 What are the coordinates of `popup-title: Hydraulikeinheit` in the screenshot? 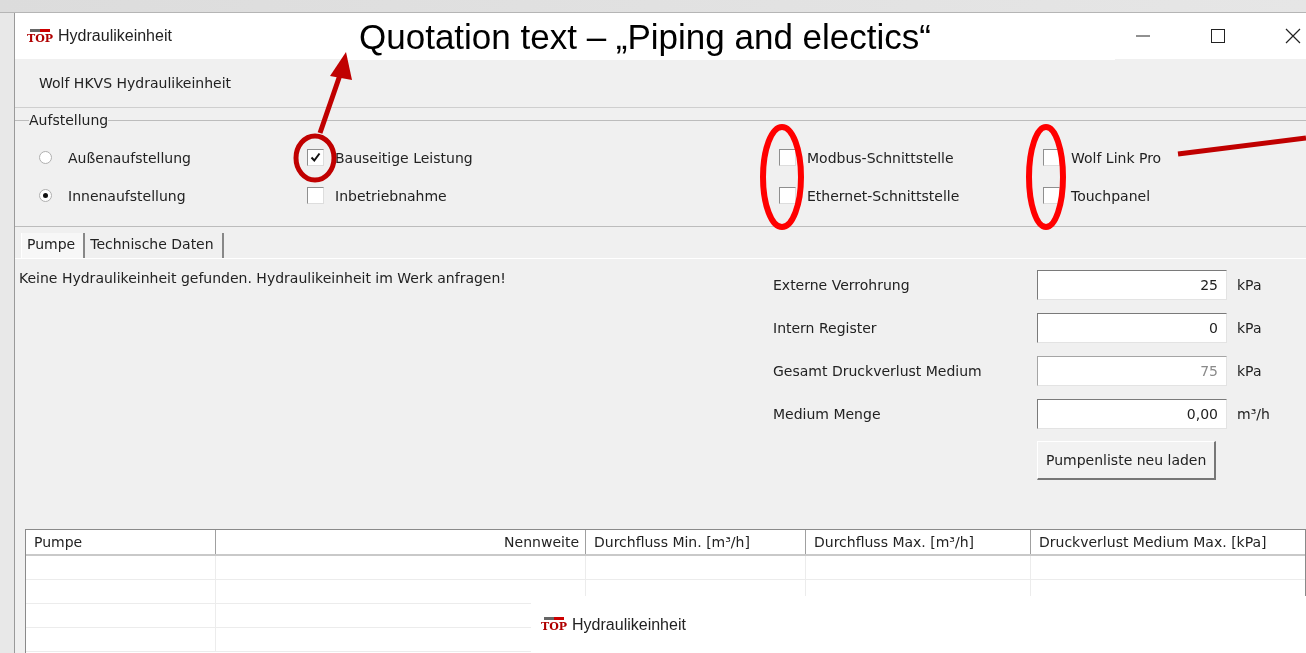 It's located at (629, 624).